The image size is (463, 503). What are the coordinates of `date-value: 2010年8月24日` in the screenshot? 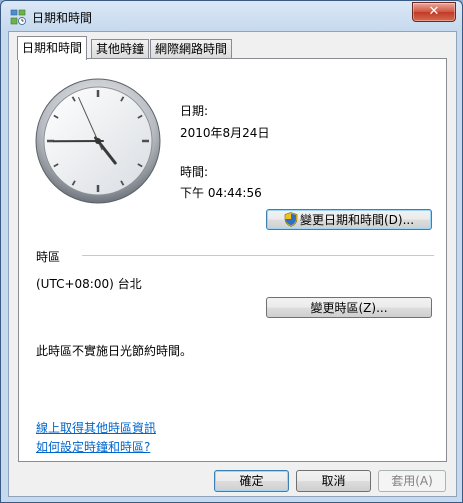 It's located at (225, 133).